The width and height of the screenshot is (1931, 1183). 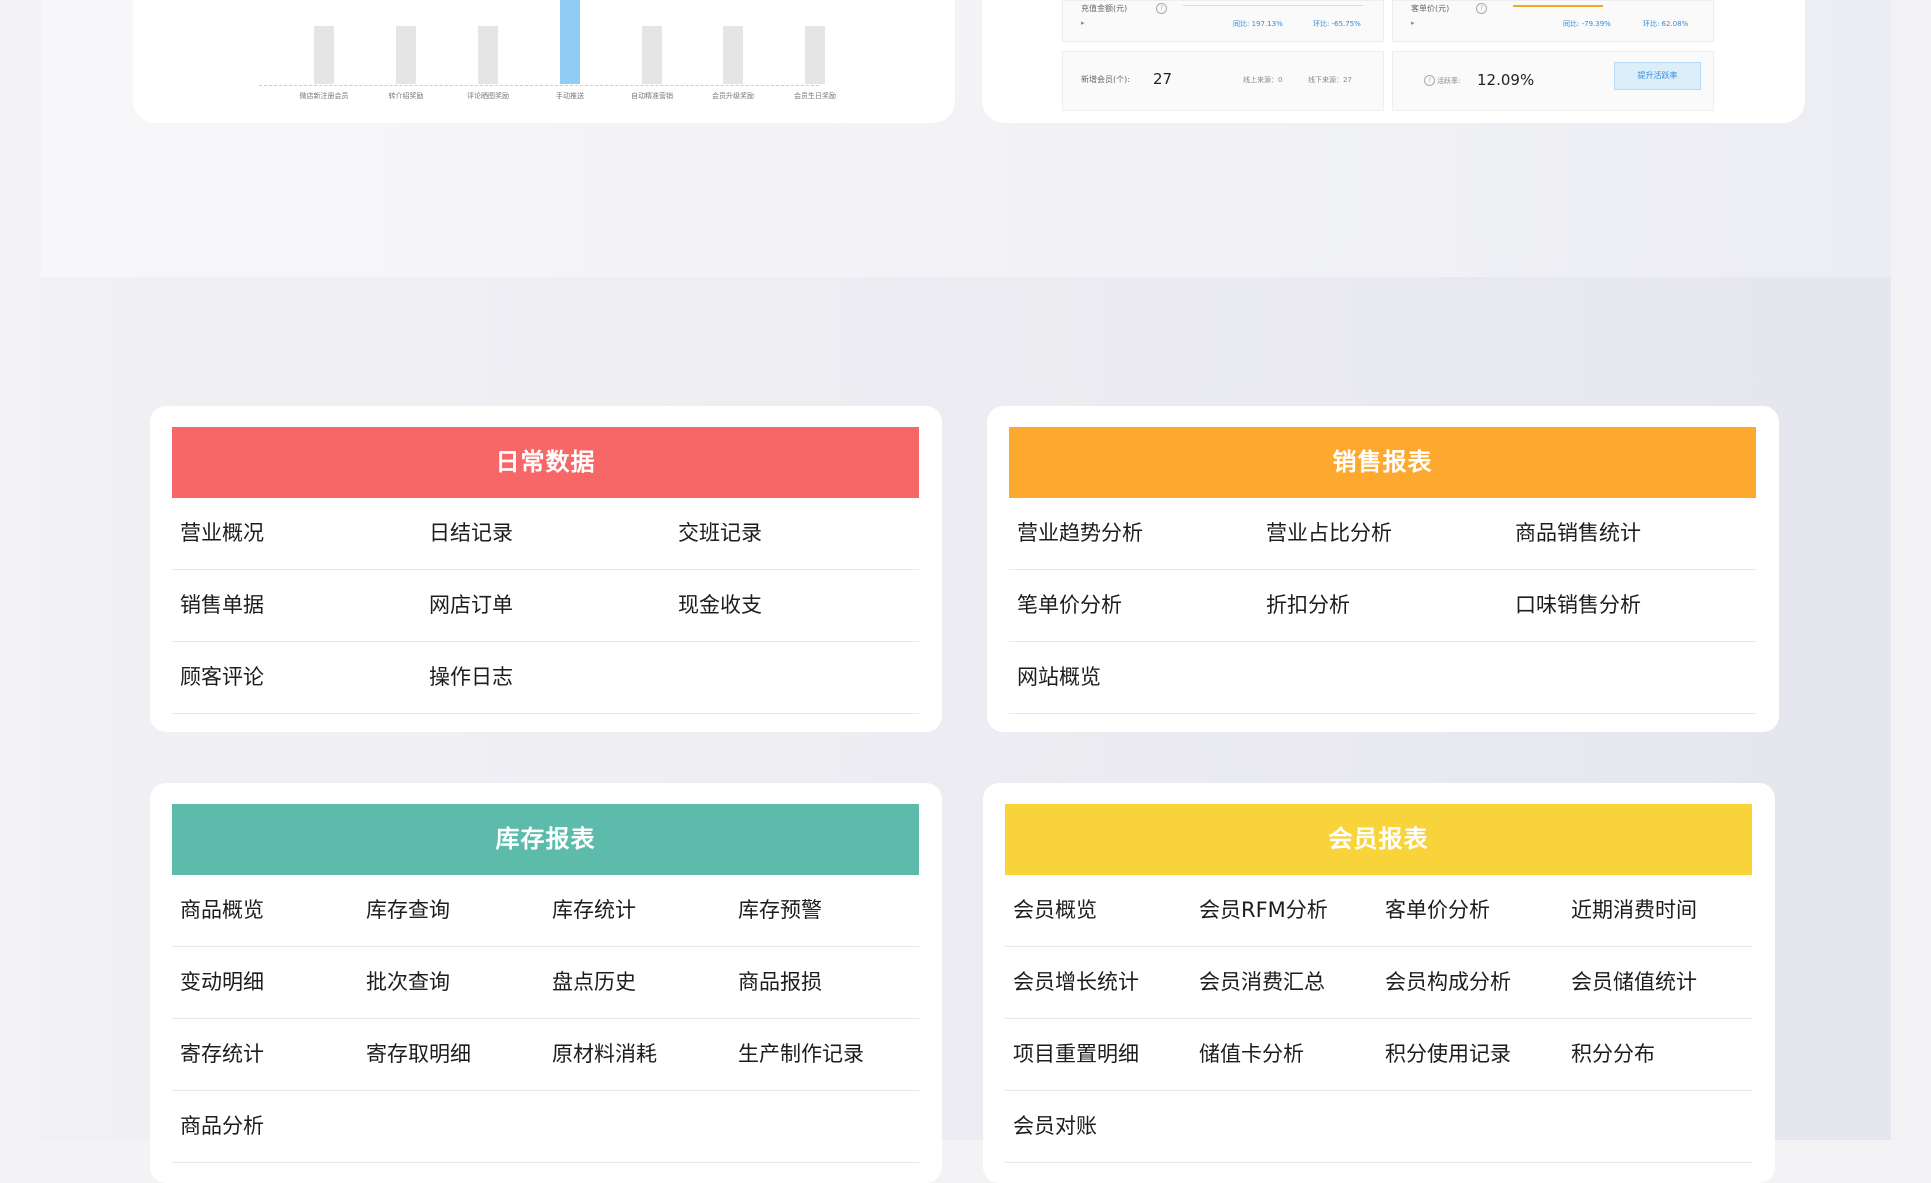 I want to click on report-row: 寄存统计 寄存取明细 原材料消耗 生产制作记录, so click(x=545, y=1055).